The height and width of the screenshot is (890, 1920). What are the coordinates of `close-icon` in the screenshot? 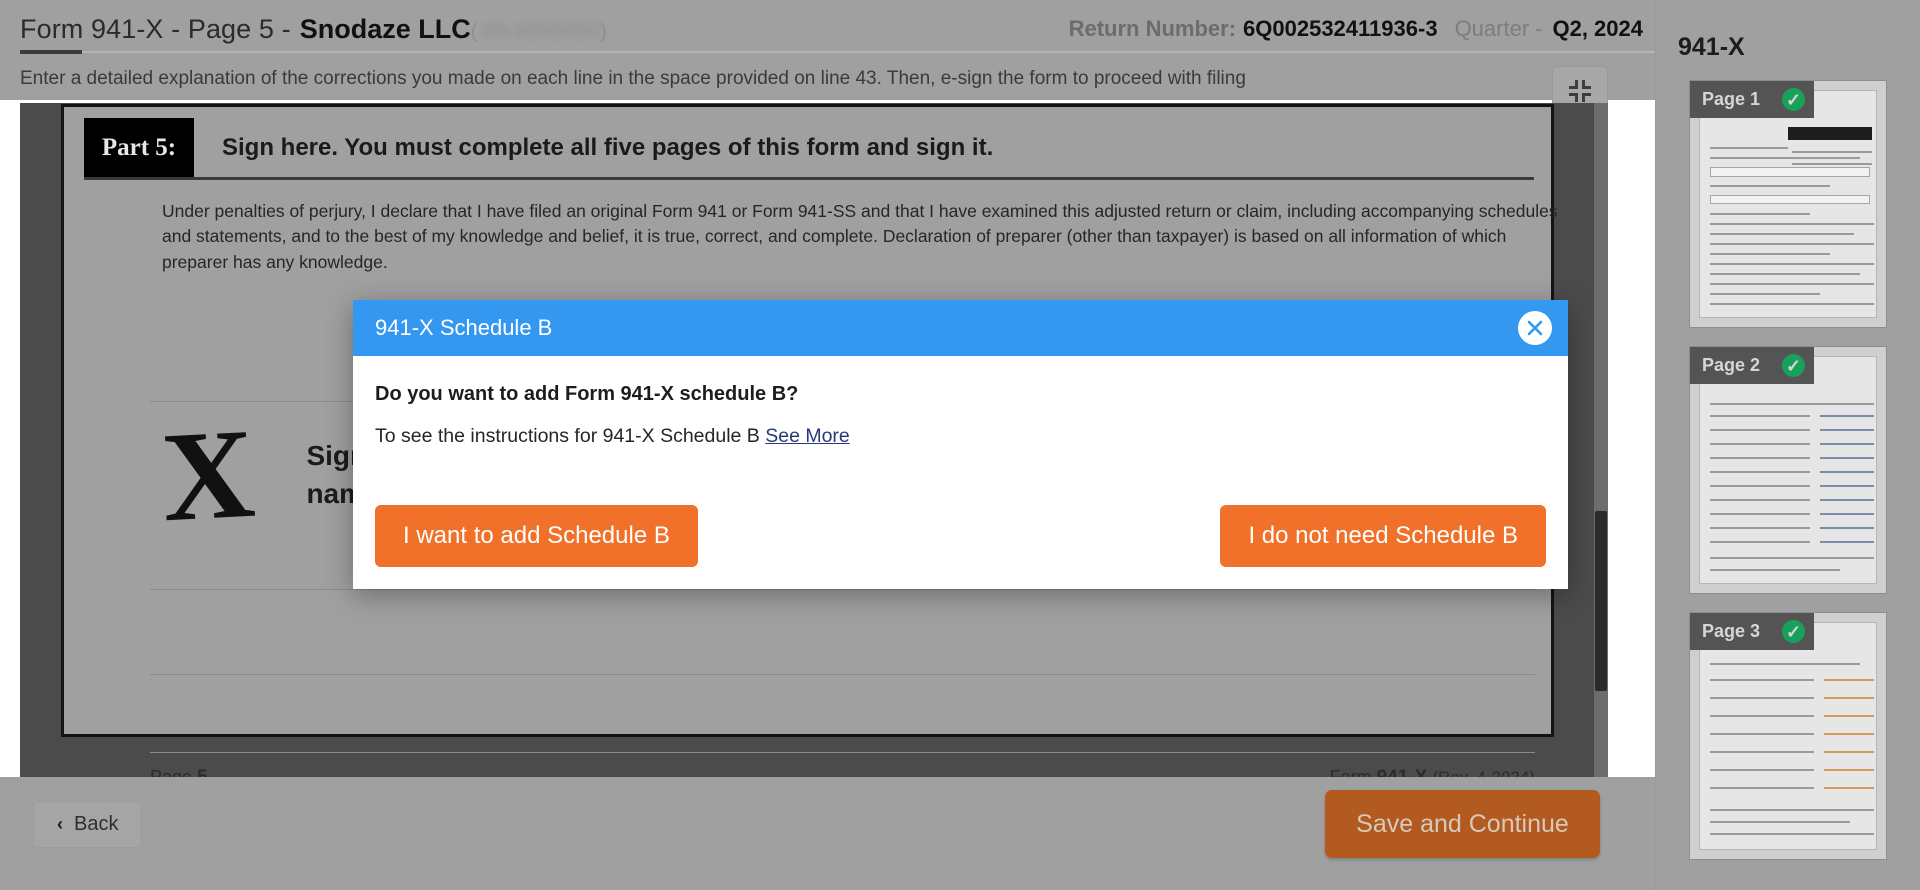 It's located at (1535, 328).